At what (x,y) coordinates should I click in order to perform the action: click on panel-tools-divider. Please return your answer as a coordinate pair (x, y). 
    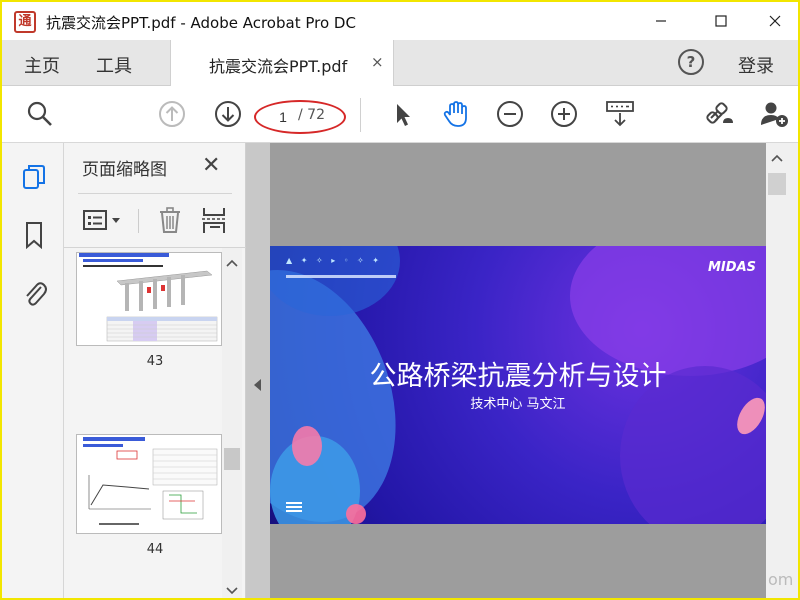
    Looking at the image, I should click on (138, 221).